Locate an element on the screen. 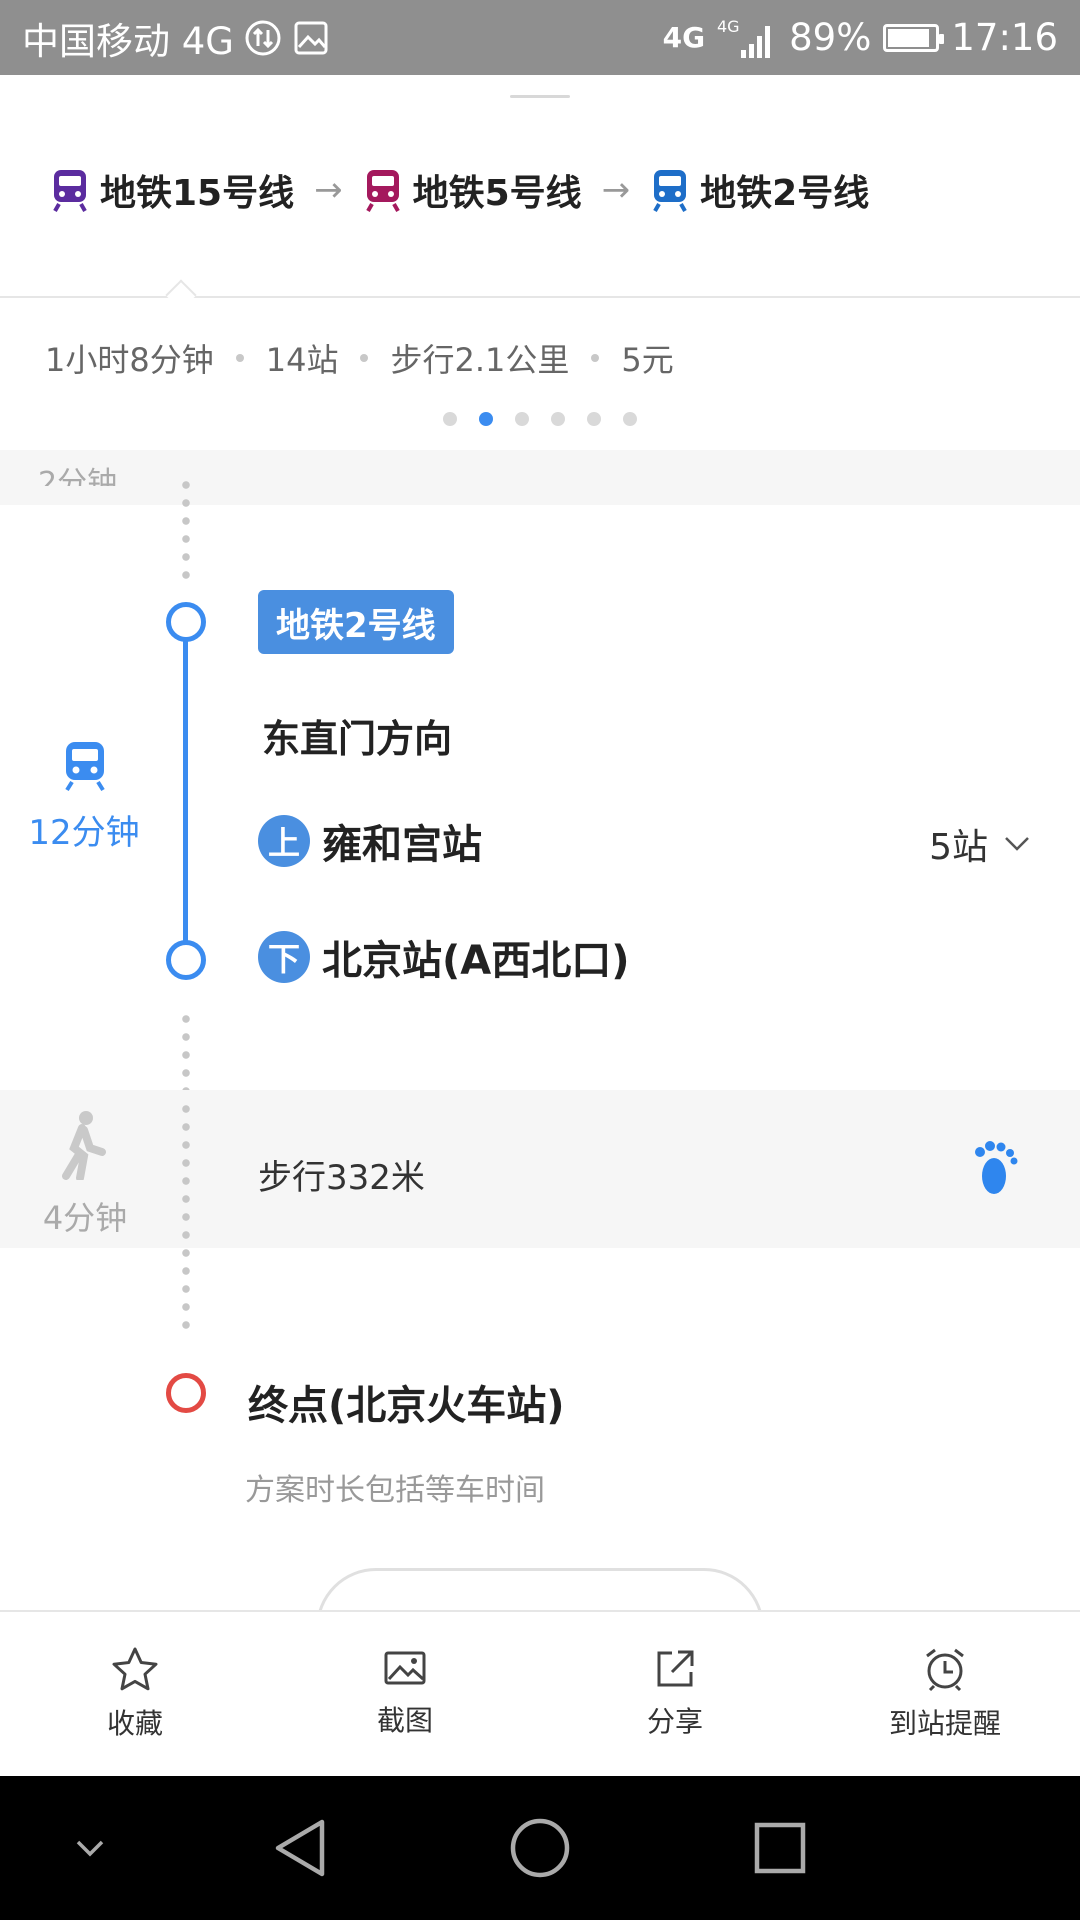 This screenshot has width=1080, height=1920. status-bar: 中国移动 4G 4G 4G 89% 17:16 is located at coordinates (540, 37).